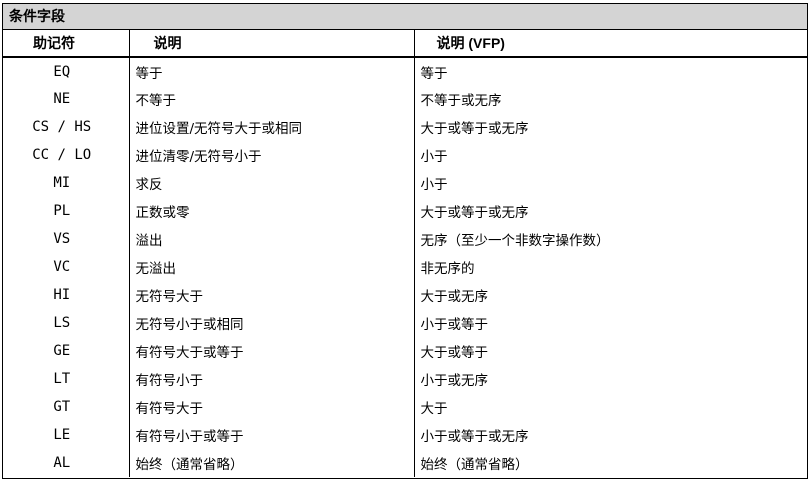 This screenshot has width=811, height=481. Describe the element at coordinates (62, 379) in the screenshot. I see `mnemonic-cell: LT` at that location.